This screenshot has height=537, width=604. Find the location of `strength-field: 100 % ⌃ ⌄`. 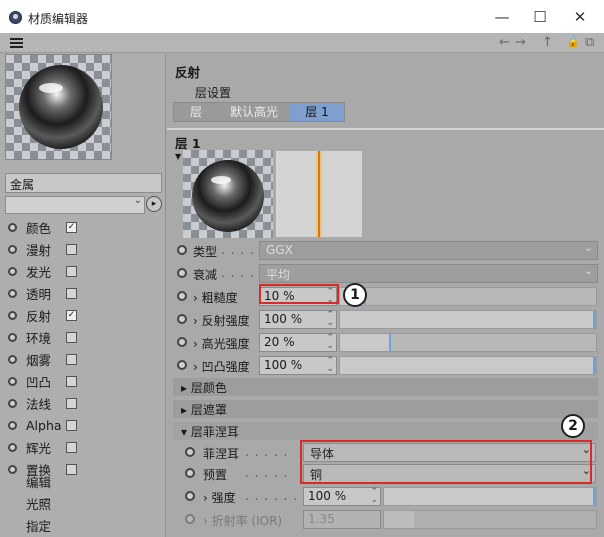

strength-field: 100 % ⌃ ⌄ is located at coordinates (342, 496).